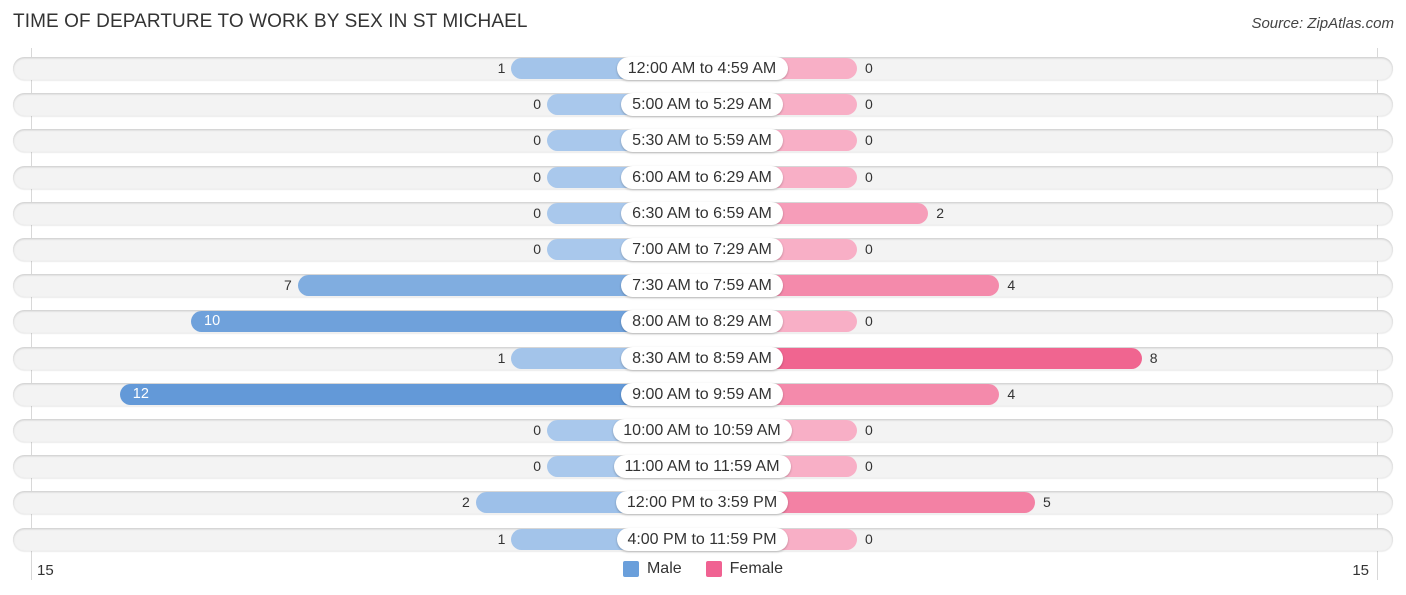 The width and height of the screenshot is (1406, 595). I want to click on legend-item-male: Male, so click(652, 569).